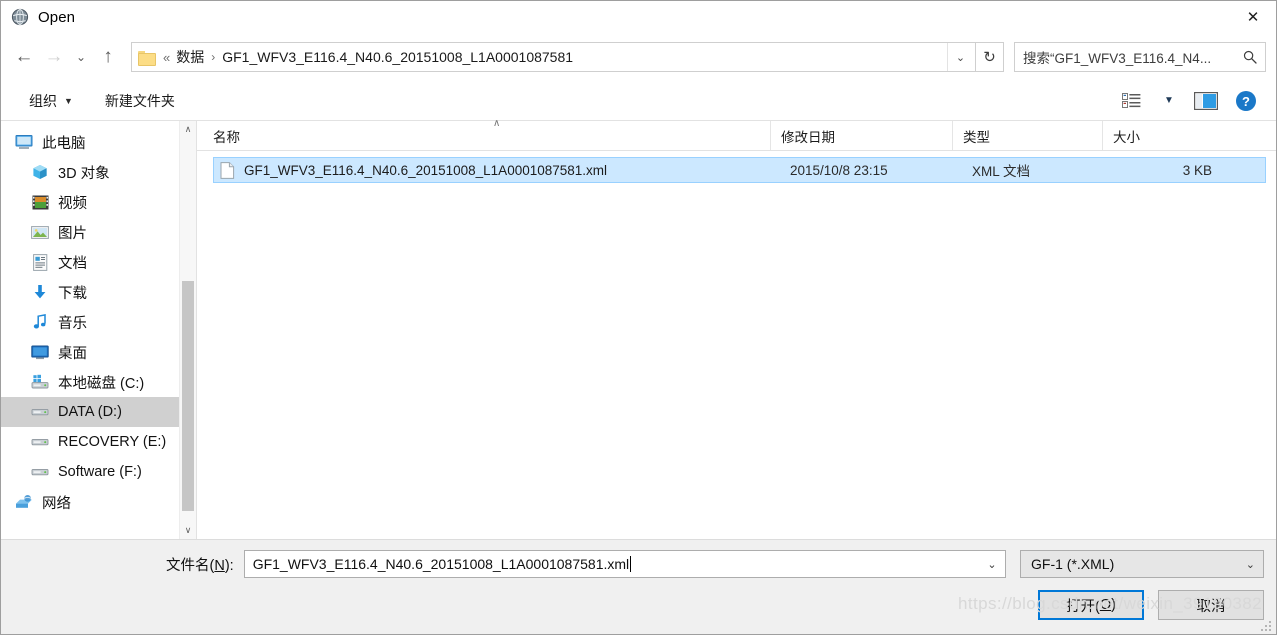 This screenshot has height=635, width=1277. What do you see at coordinates (98, 502) in the screenshot?
I see `sidebar-item-network: 网络` at bounding box center [98, 502].